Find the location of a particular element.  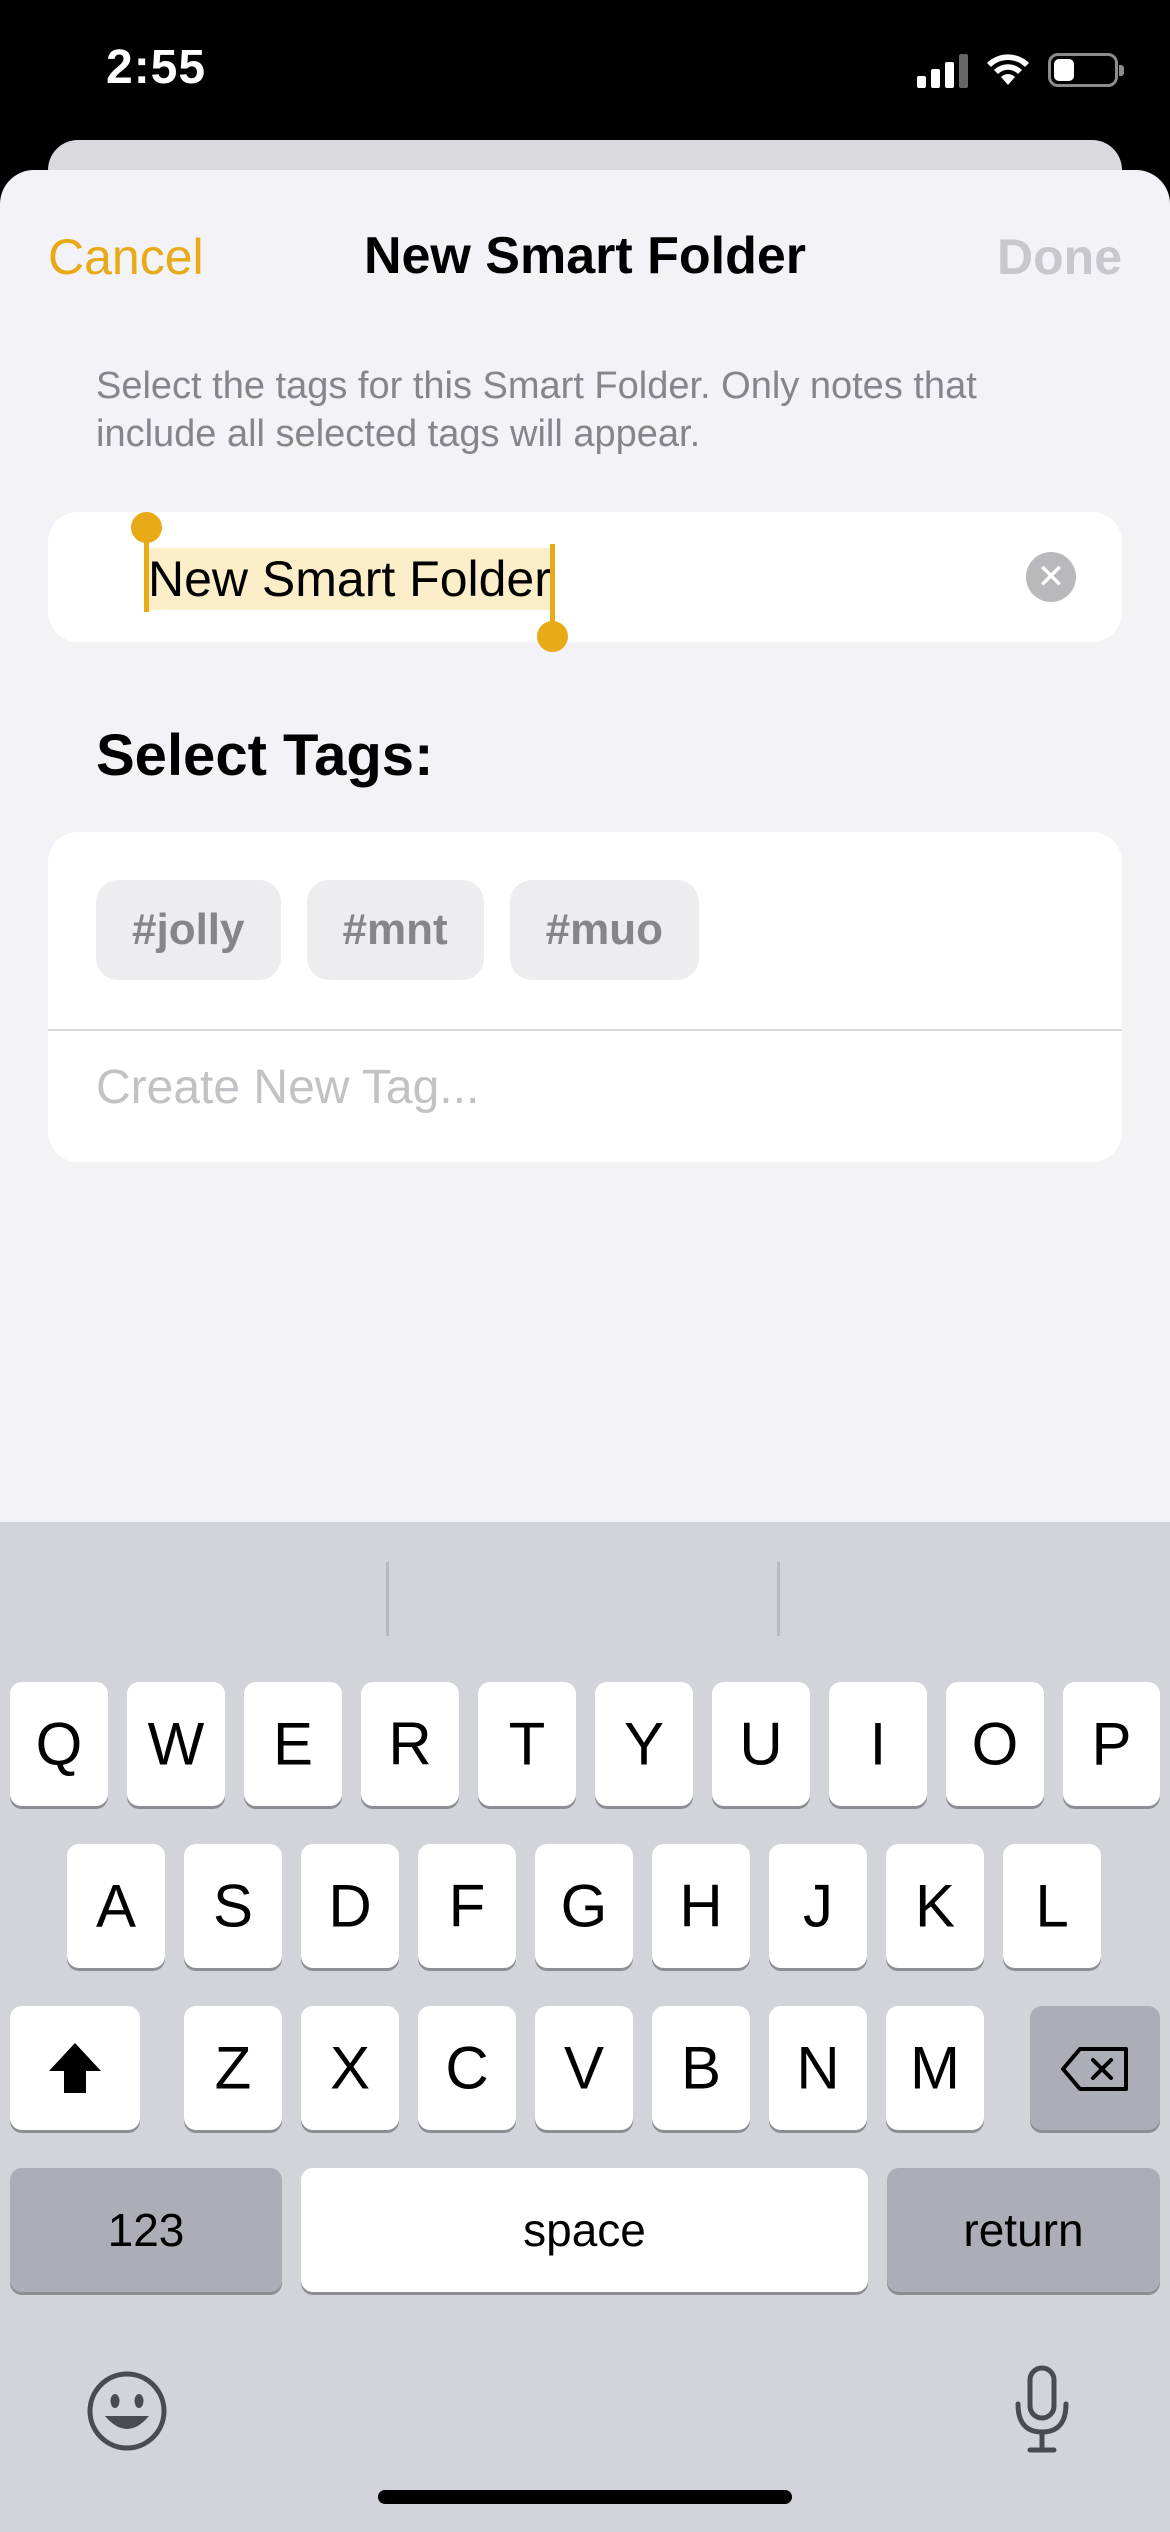

key-c: C is located at coordinates (467, 2068).